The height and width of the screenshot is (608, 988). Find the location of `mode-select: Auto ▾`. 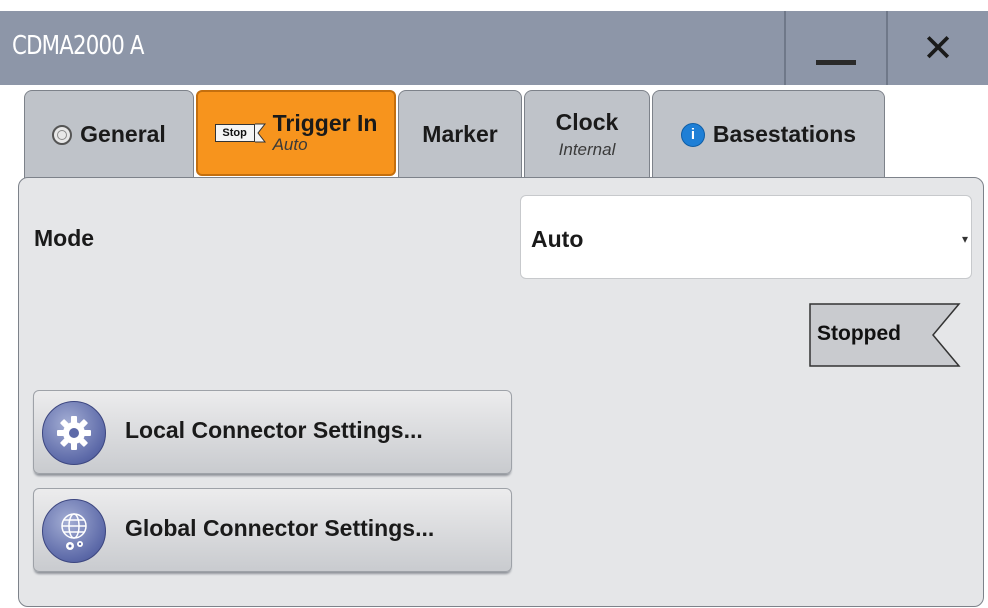

mode-select: Auto ▾ is located at coordinates (746, 237).